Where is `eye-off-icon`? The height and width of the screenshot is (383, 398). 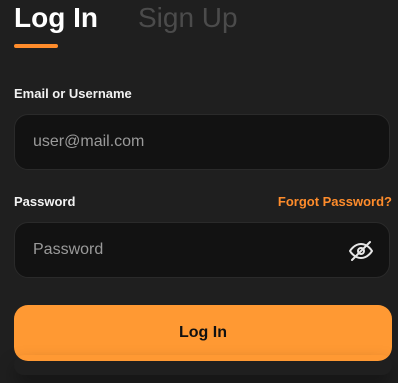 eye-off-icon is located at coordinates (361, 251).